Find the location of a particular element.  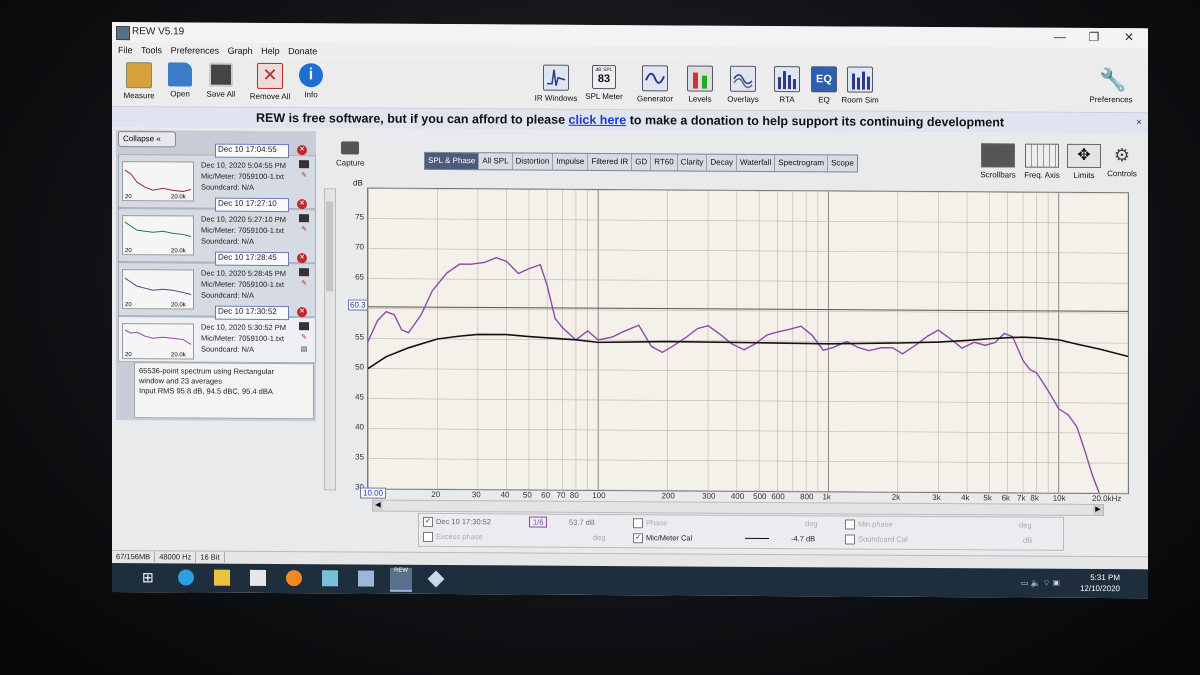

thumb-lo: 20 is located at coordinates (128, 355).